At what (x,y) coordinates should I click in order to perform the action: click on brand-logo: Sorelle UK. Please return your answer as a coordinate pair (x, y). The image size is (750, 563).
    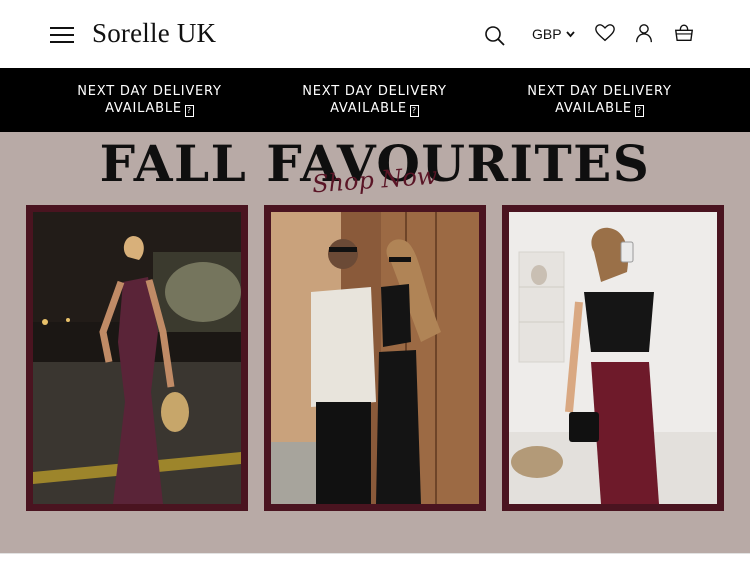
    Looking at the image, I should click on (154, 33).